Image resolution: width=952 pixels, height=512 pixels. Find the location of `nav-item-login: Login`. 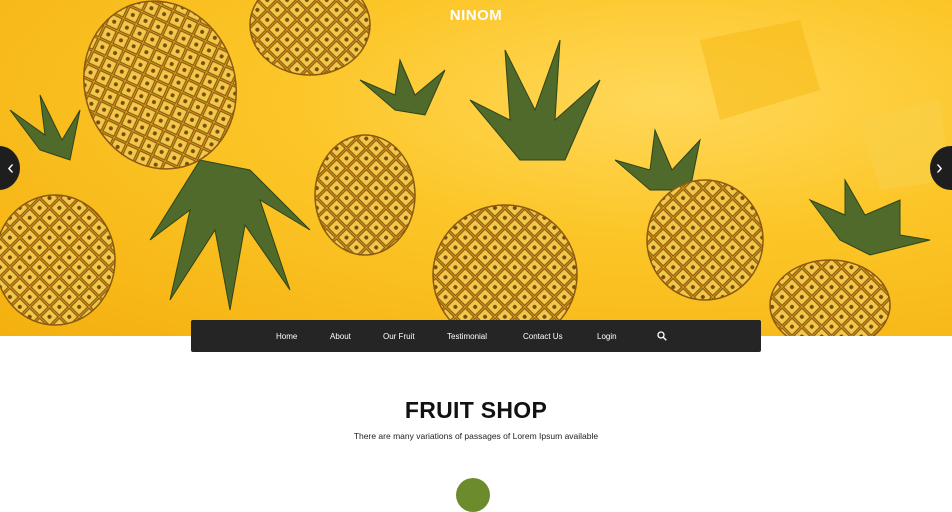

nav-item-login: Login is located at coordinates (607, 336).